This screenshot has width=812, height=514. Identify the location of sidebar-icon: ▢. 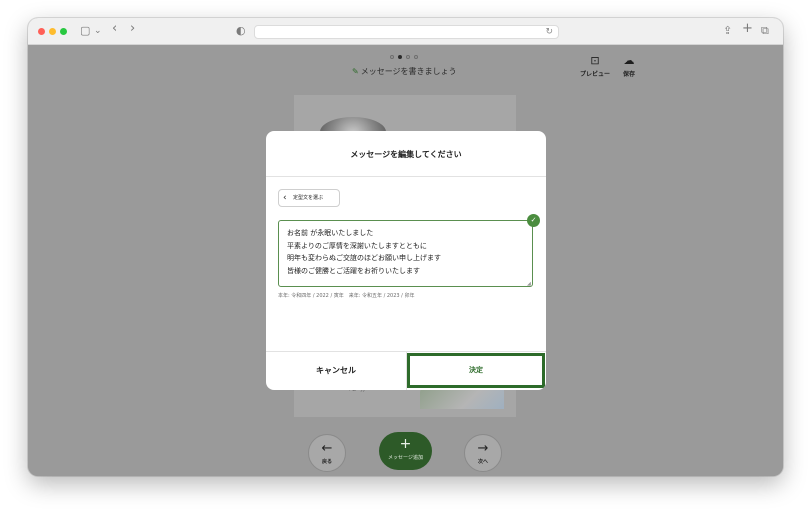
(85, 31).